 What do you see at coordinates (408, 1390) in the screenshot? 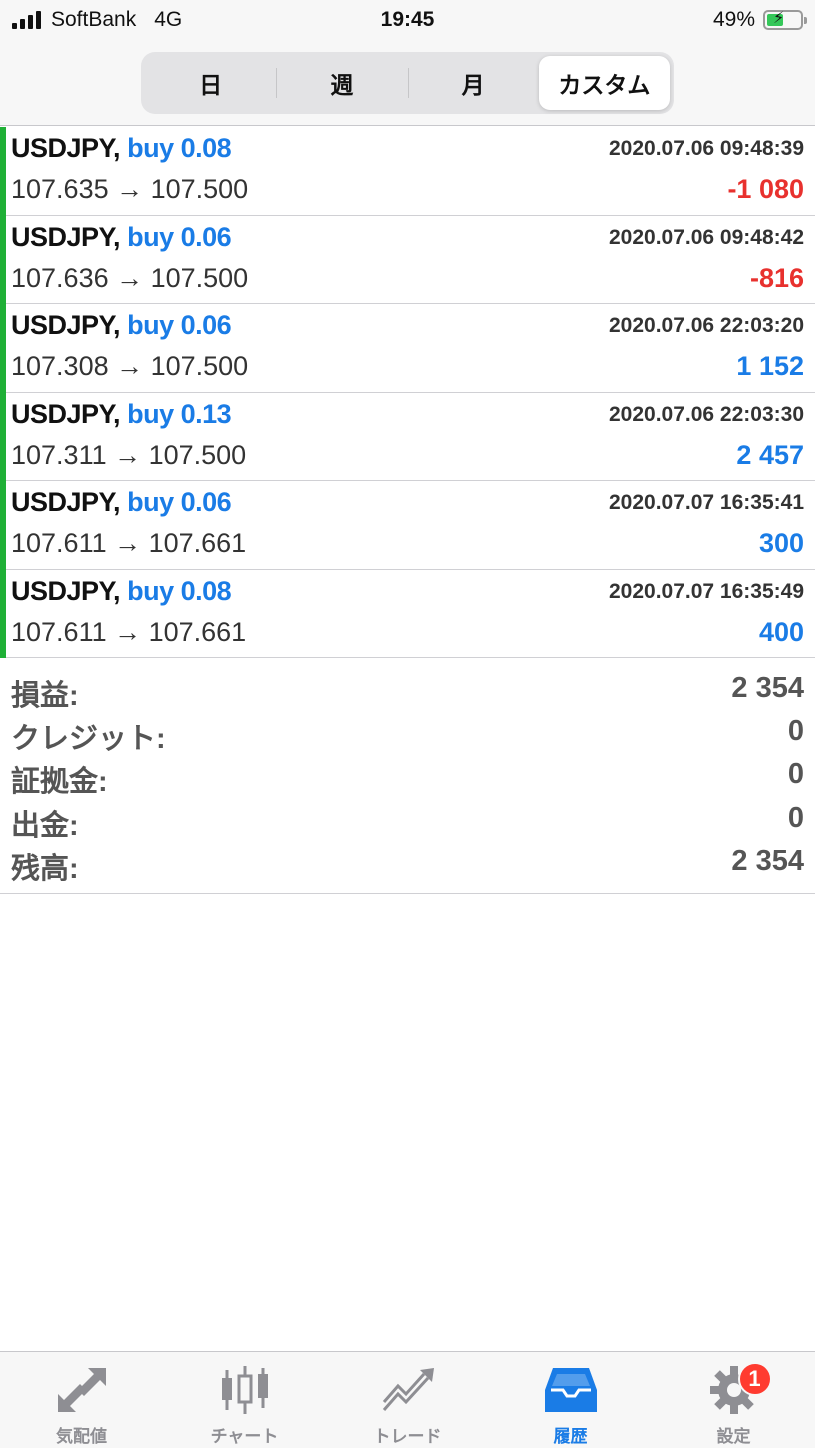
I see `trade-trend-icon` at bounding box center [408, 1390].